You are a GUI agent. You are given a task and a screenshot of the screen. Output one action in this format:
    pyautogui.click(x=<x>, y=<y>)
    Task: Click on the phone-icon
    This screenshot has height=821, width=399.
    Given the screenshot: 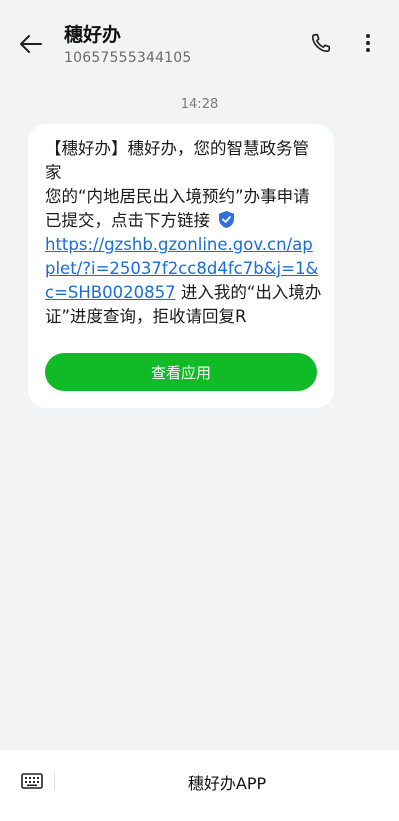 What is the action you would take?
    pyautogui.click(x=321, y=43)
    